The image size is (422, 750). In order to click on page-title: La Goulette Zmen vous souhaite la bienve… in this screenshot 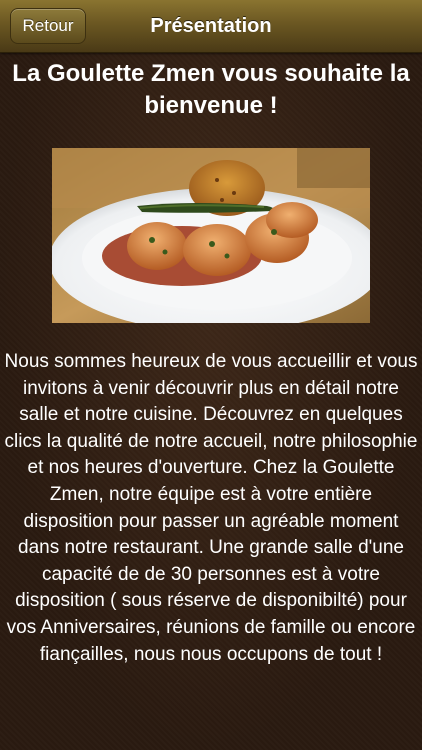, I will do `click(211, 89)`.